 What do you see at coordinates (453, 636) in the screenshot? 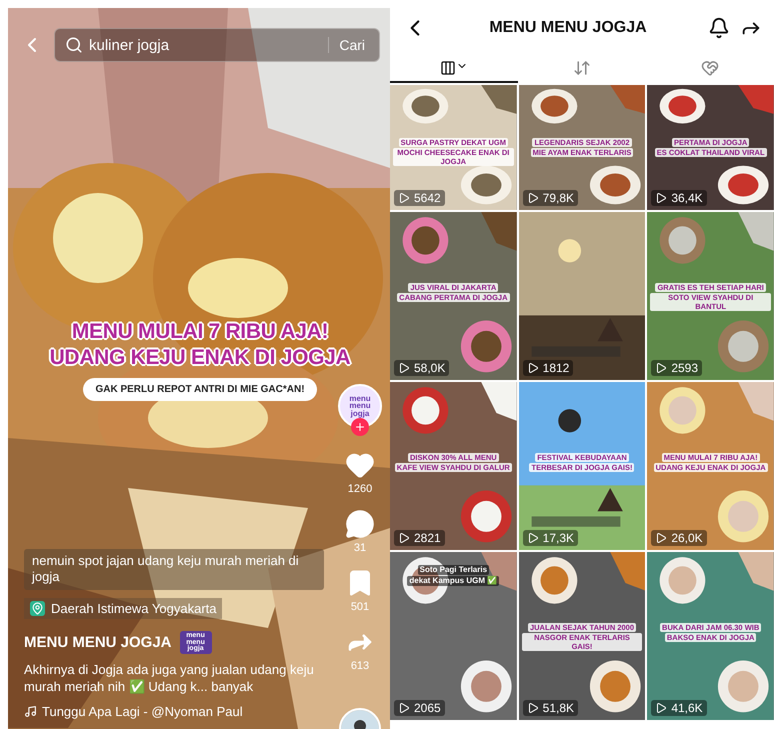
I see `video-thumbnail: Soto Pagi Terlaris dekat Kampus UGM ✅ 2065` at bounding box center [453, 636].